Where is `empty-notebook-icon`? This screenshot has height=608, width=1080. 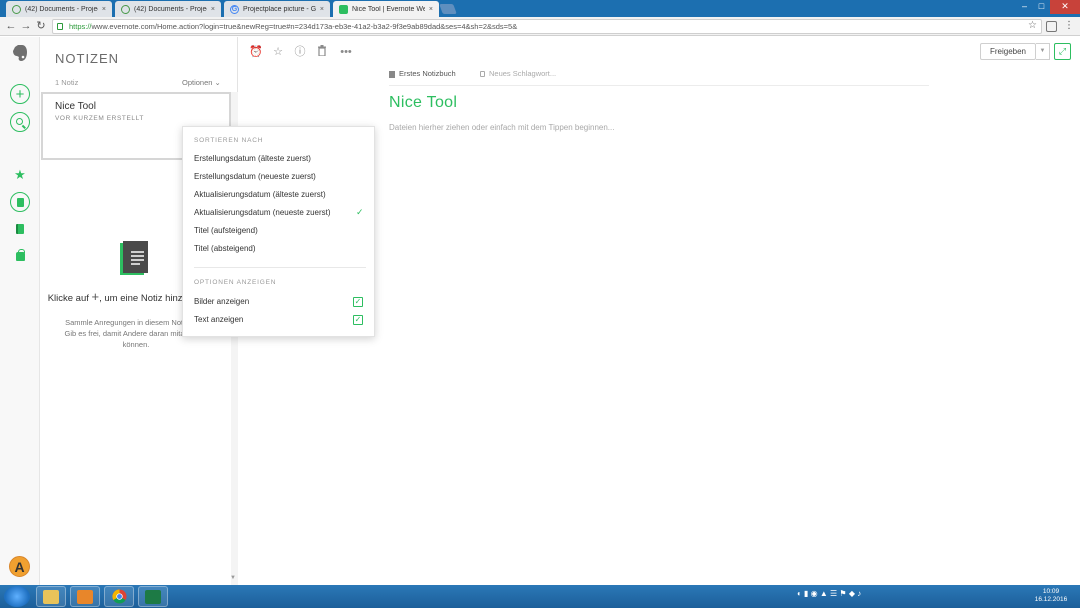
empty-notebook-icon is located at coordinates (134, 258).